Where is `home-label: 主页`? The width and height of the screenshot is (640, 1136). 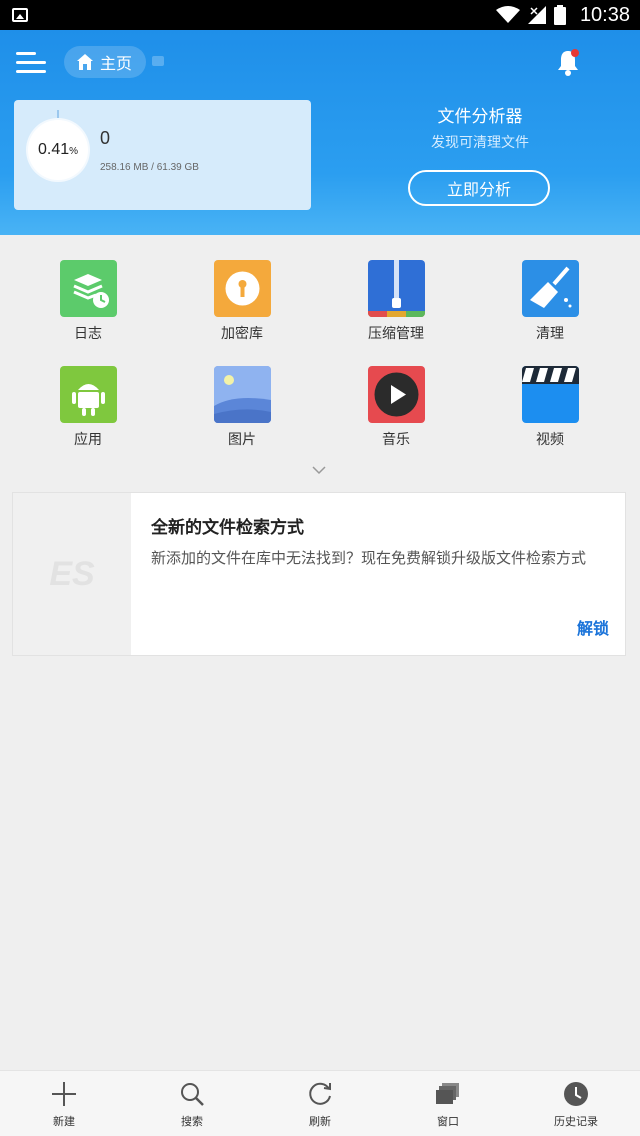 home-label: 主页 is located at coordinates (116, 63).